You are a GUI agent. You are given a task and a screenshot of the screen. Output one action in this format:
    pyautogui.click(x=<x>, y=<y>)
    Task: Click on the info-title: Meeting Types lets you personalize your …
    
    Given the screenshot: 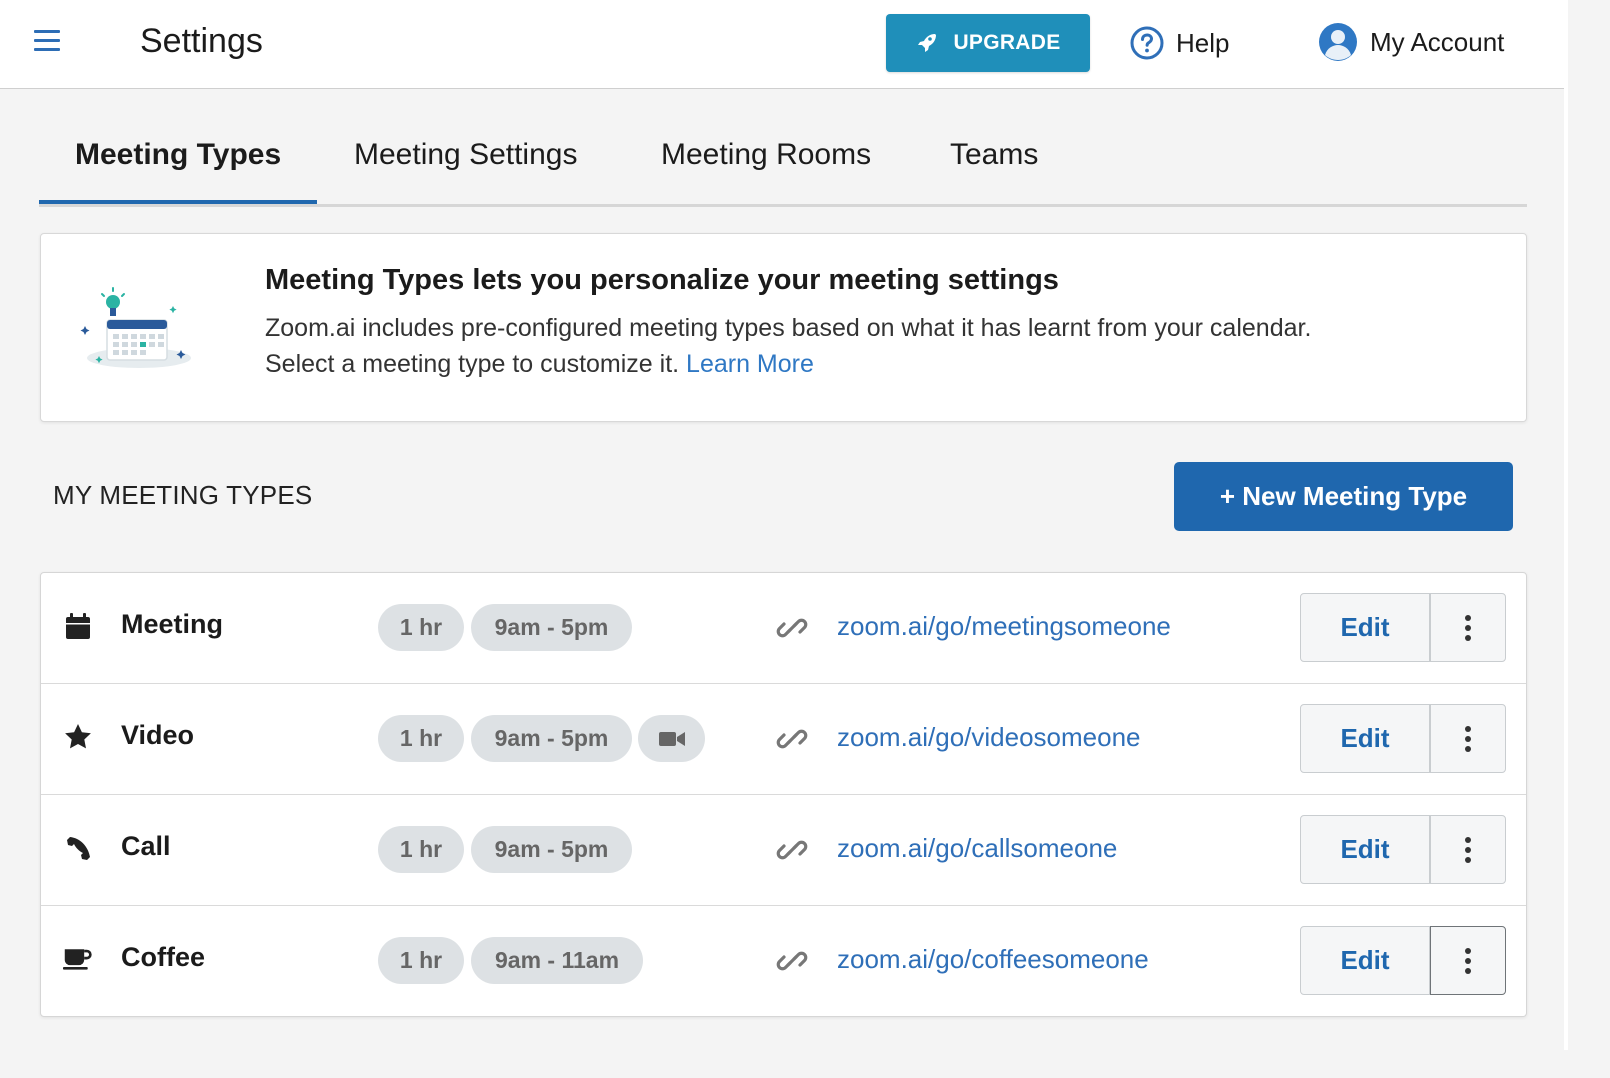 What is the action you would take?
    pyautogui.click(x=662, y=280)
    